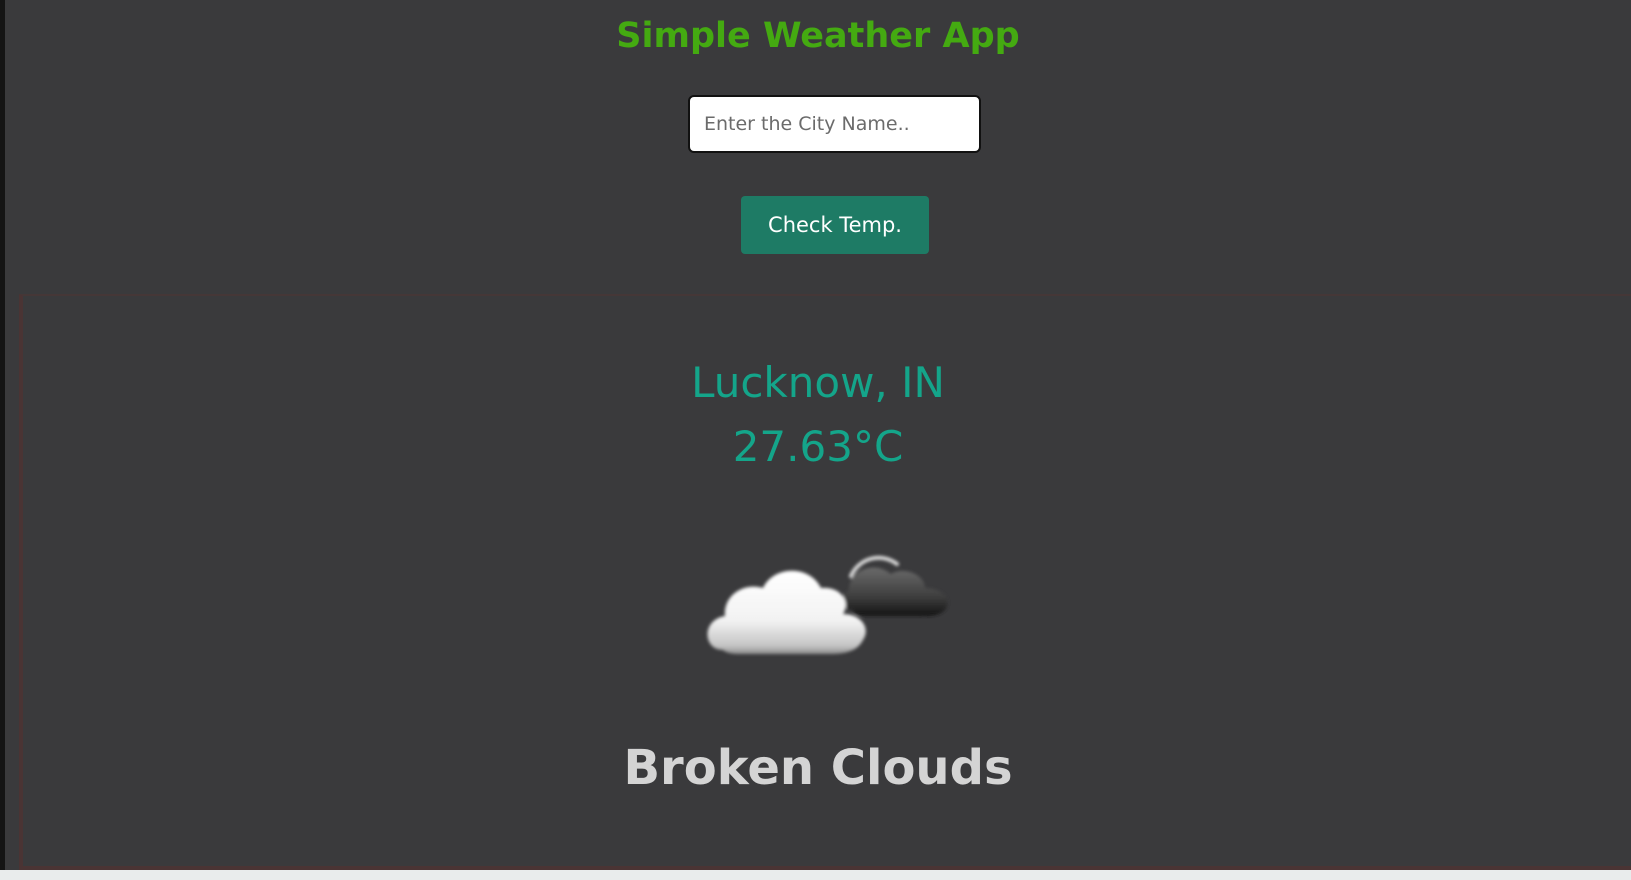 The height and width of the screenshot is (880, 1631). I want to click on location-label: Lucknow, IN, so click(818, 382).